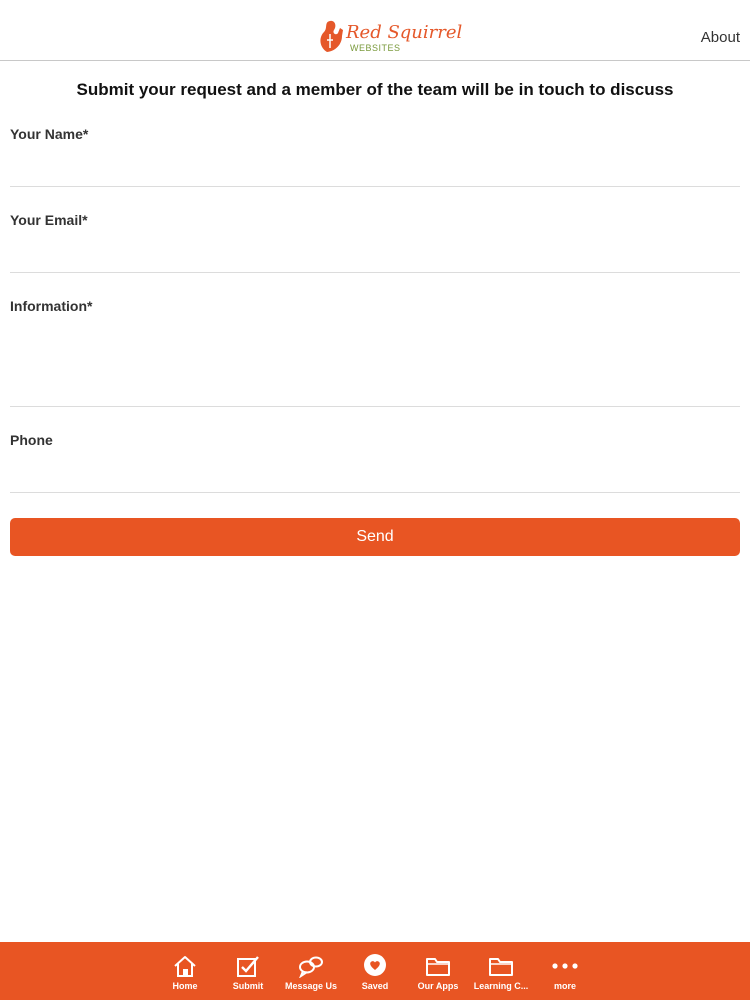 Image resolution: width=750 pixels, height=1000 pixels. I want to click on phone-label: Phone, so click(31, 440).